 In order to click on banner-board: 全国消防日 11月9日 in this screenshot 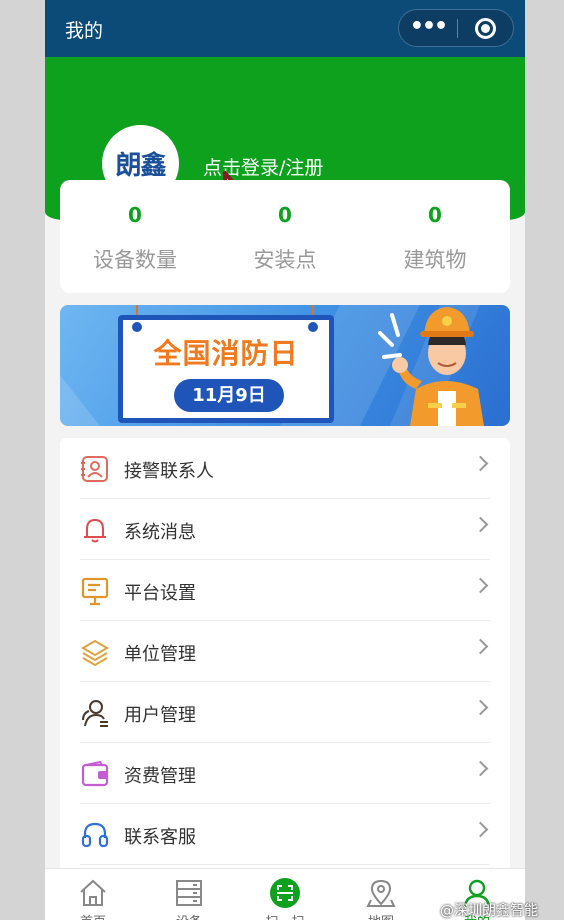, I will do `click(226, 369)`.